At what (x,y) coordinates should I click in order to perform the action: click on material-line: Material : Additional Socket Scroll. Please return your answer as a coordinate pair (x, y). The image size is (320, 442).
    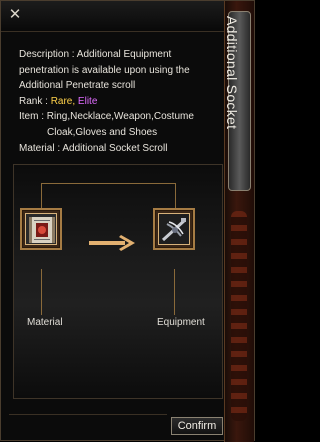
    Looking at the image, I should click on (121, 149).